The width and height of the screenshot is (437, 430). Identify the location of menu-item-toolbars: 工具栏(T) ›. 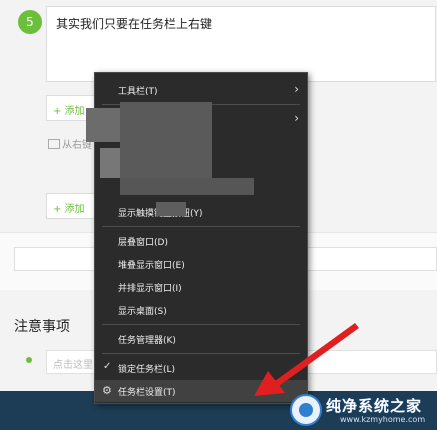
(201, 90).